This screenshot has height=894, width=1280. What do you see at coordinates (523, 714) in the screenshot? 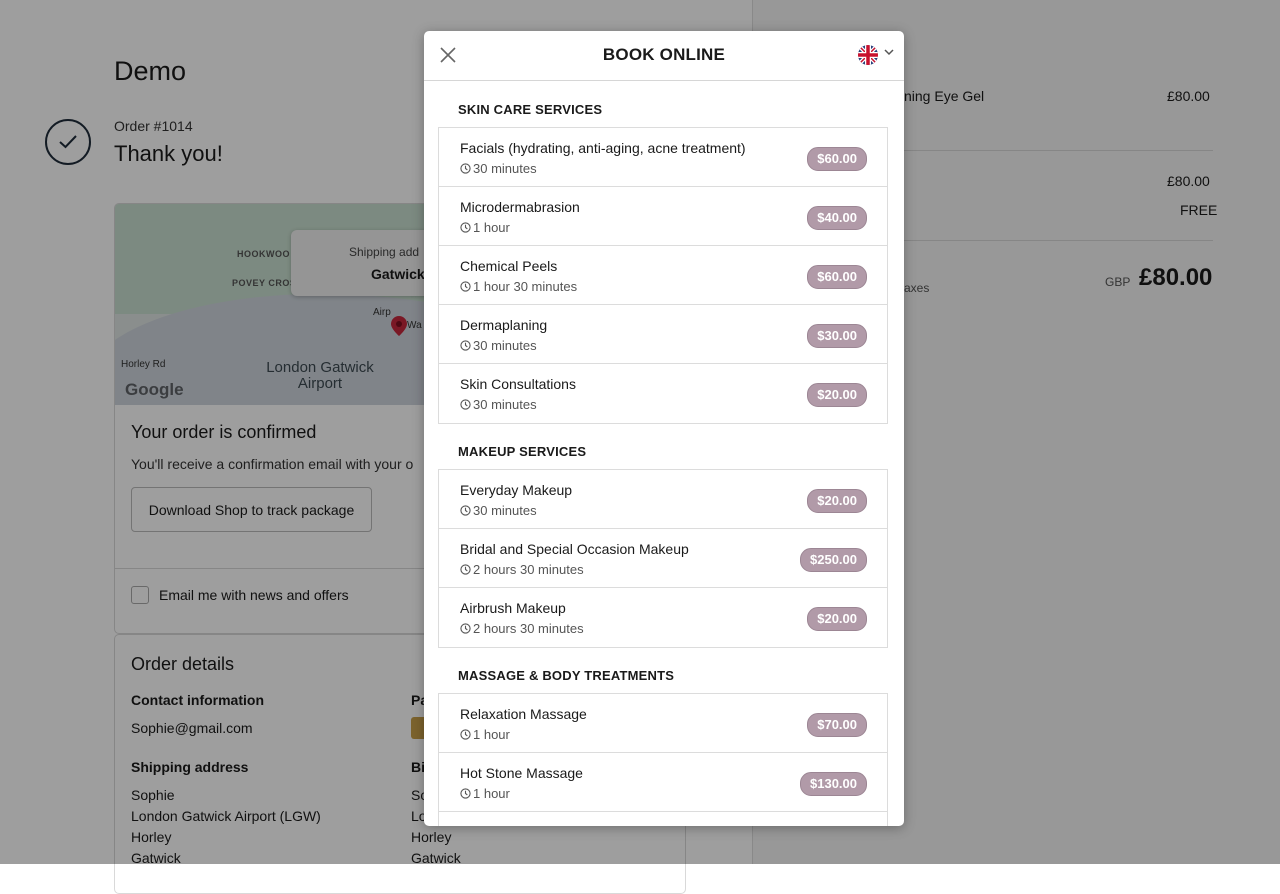
I see `service-name: Relaxation Massage` at bounding box center [523, 714].